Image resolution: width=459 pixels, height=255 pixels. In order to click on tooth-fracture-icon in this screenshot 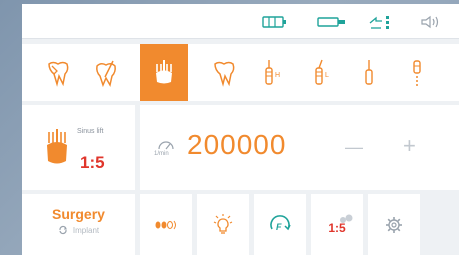, I will do `click(58, 74)`.